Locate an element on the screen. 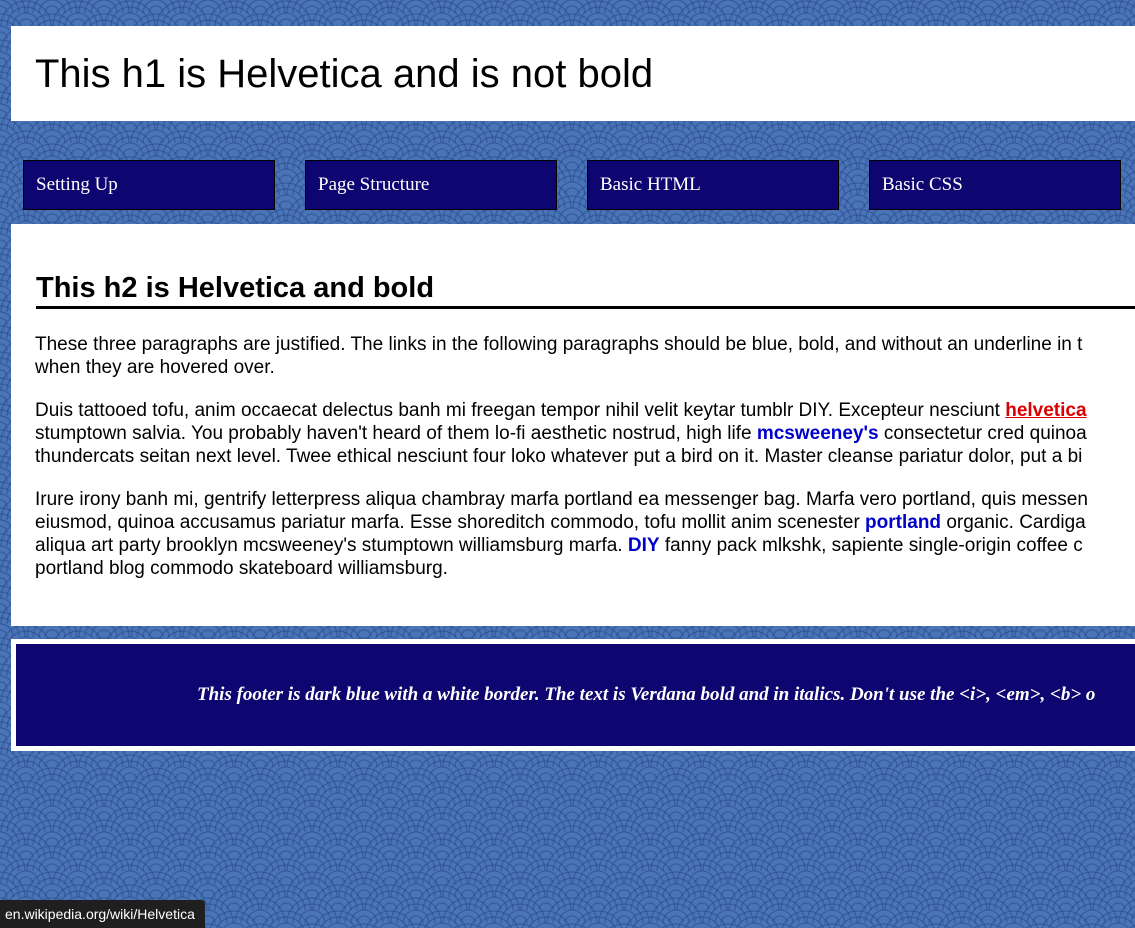 Image resolution: width=1135 pixels, height=928 pixels. nav-item-basic-html: Basic HTML is located at coordinates (713, 185).